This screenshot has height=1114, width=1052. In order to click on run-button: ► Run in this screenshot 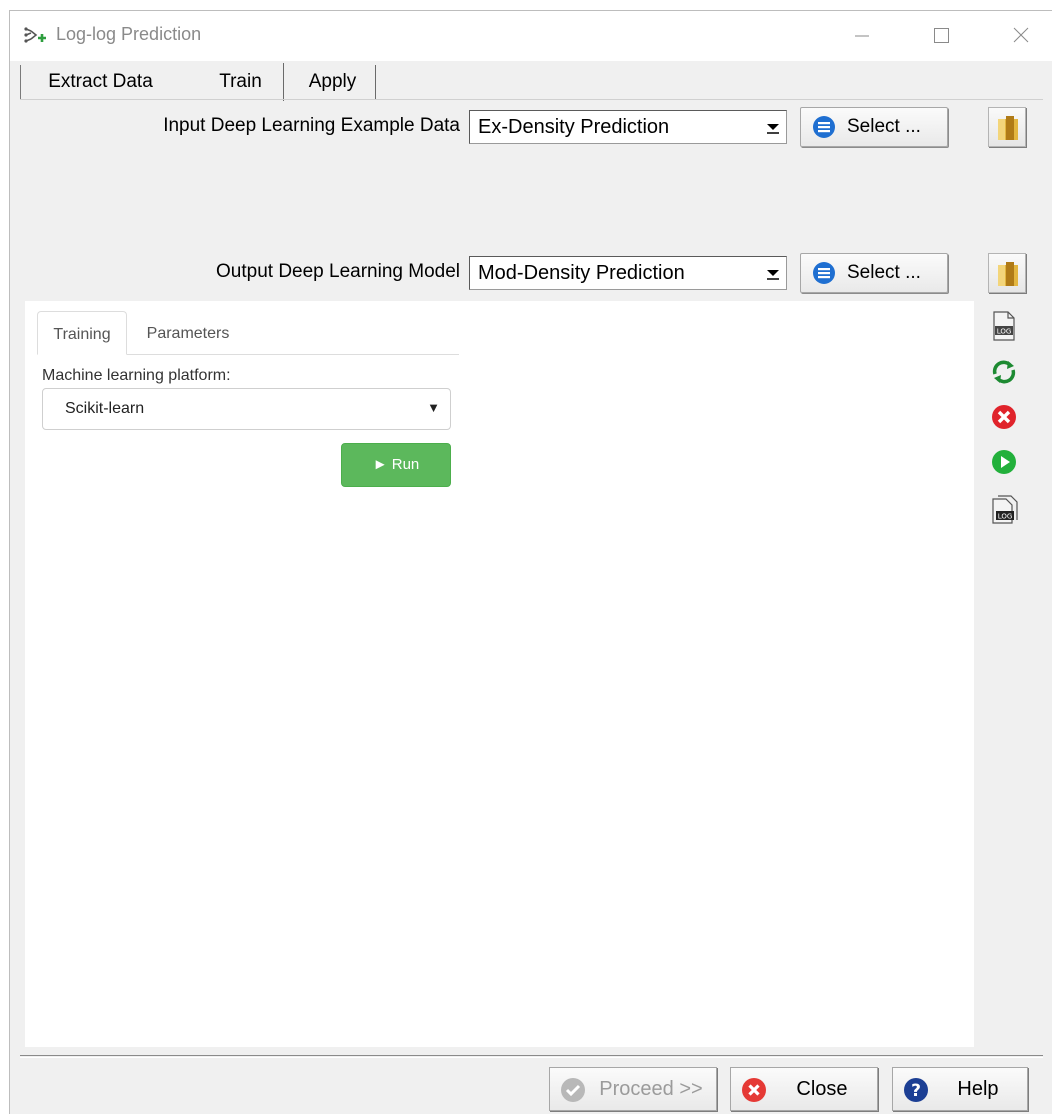, I will do `click(396, 465)`.